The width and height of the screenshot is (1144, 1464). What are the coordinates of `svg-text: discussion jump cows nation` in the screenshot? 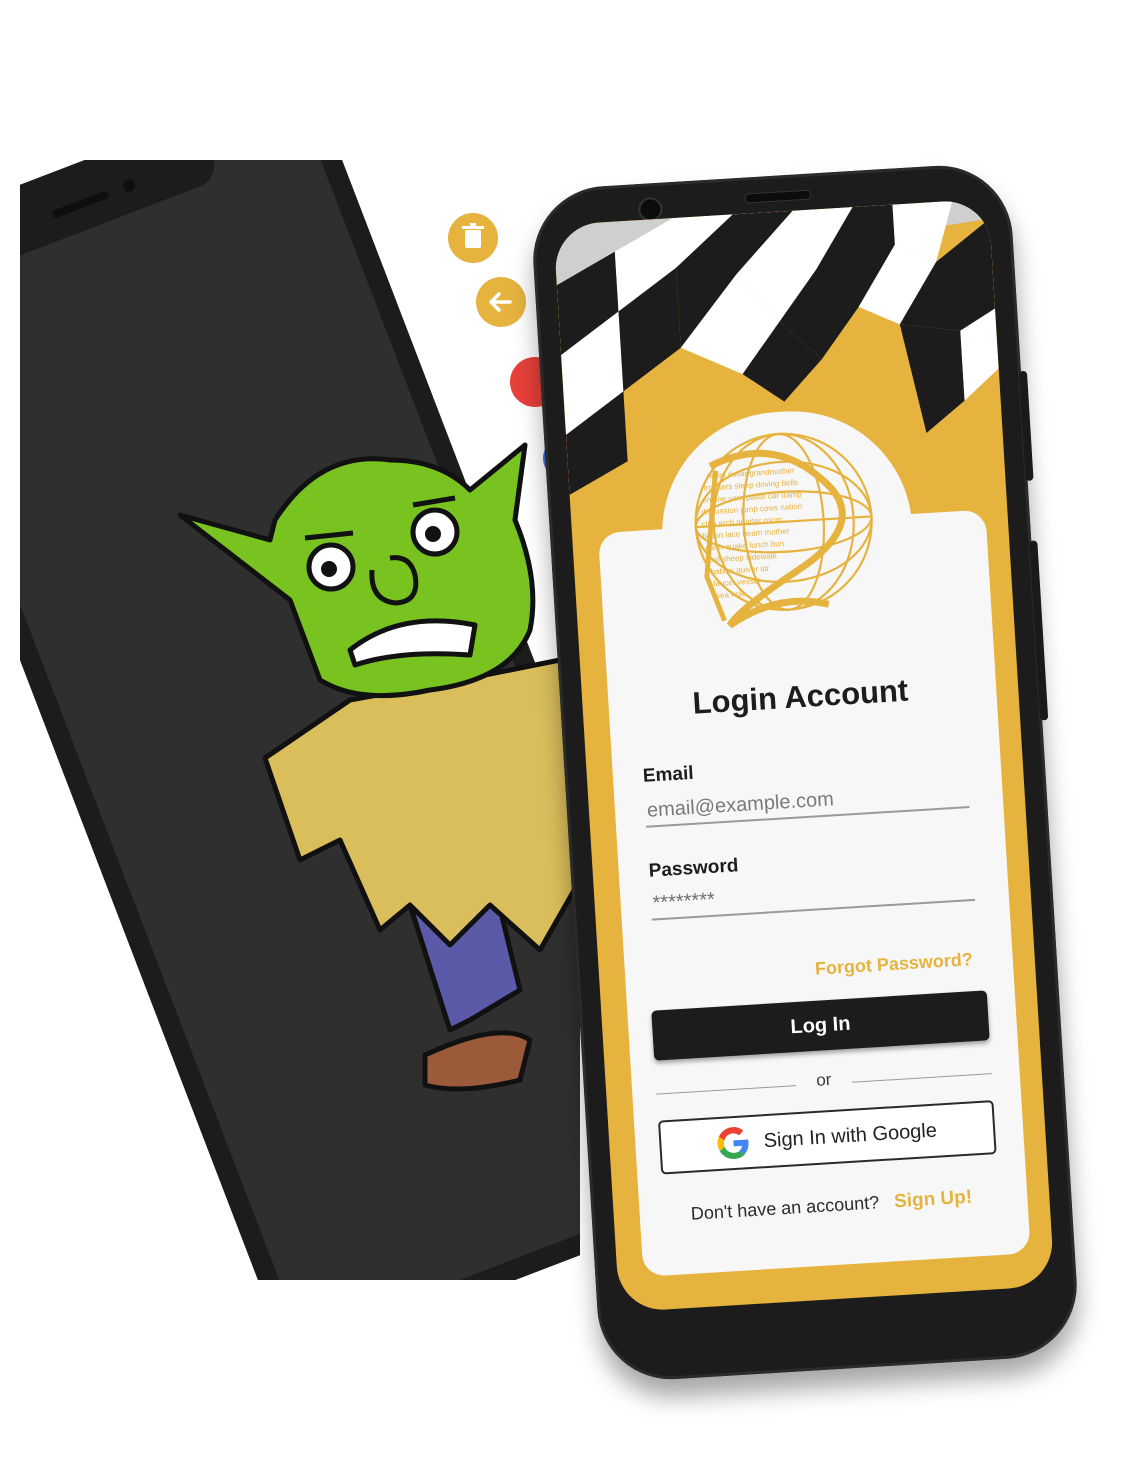 It's located at (752, 509).